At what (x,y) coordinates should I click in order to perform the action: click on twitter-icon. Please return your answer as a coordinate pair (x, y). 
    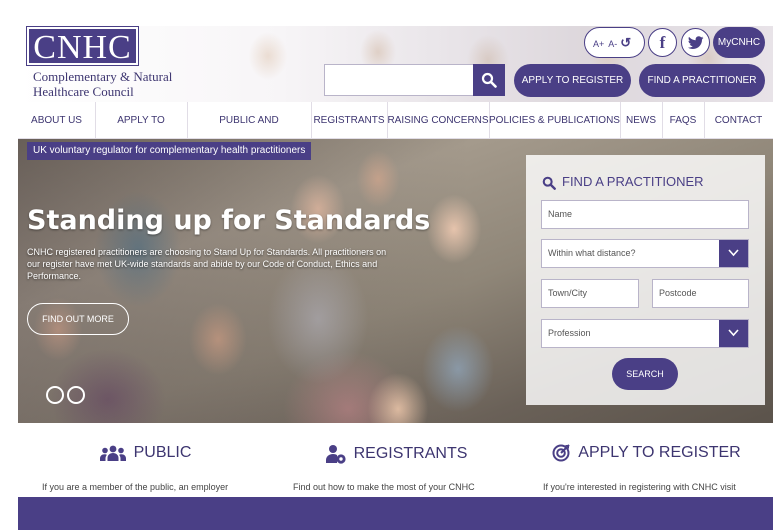
    Looking at the image, I should click on (696, 42).